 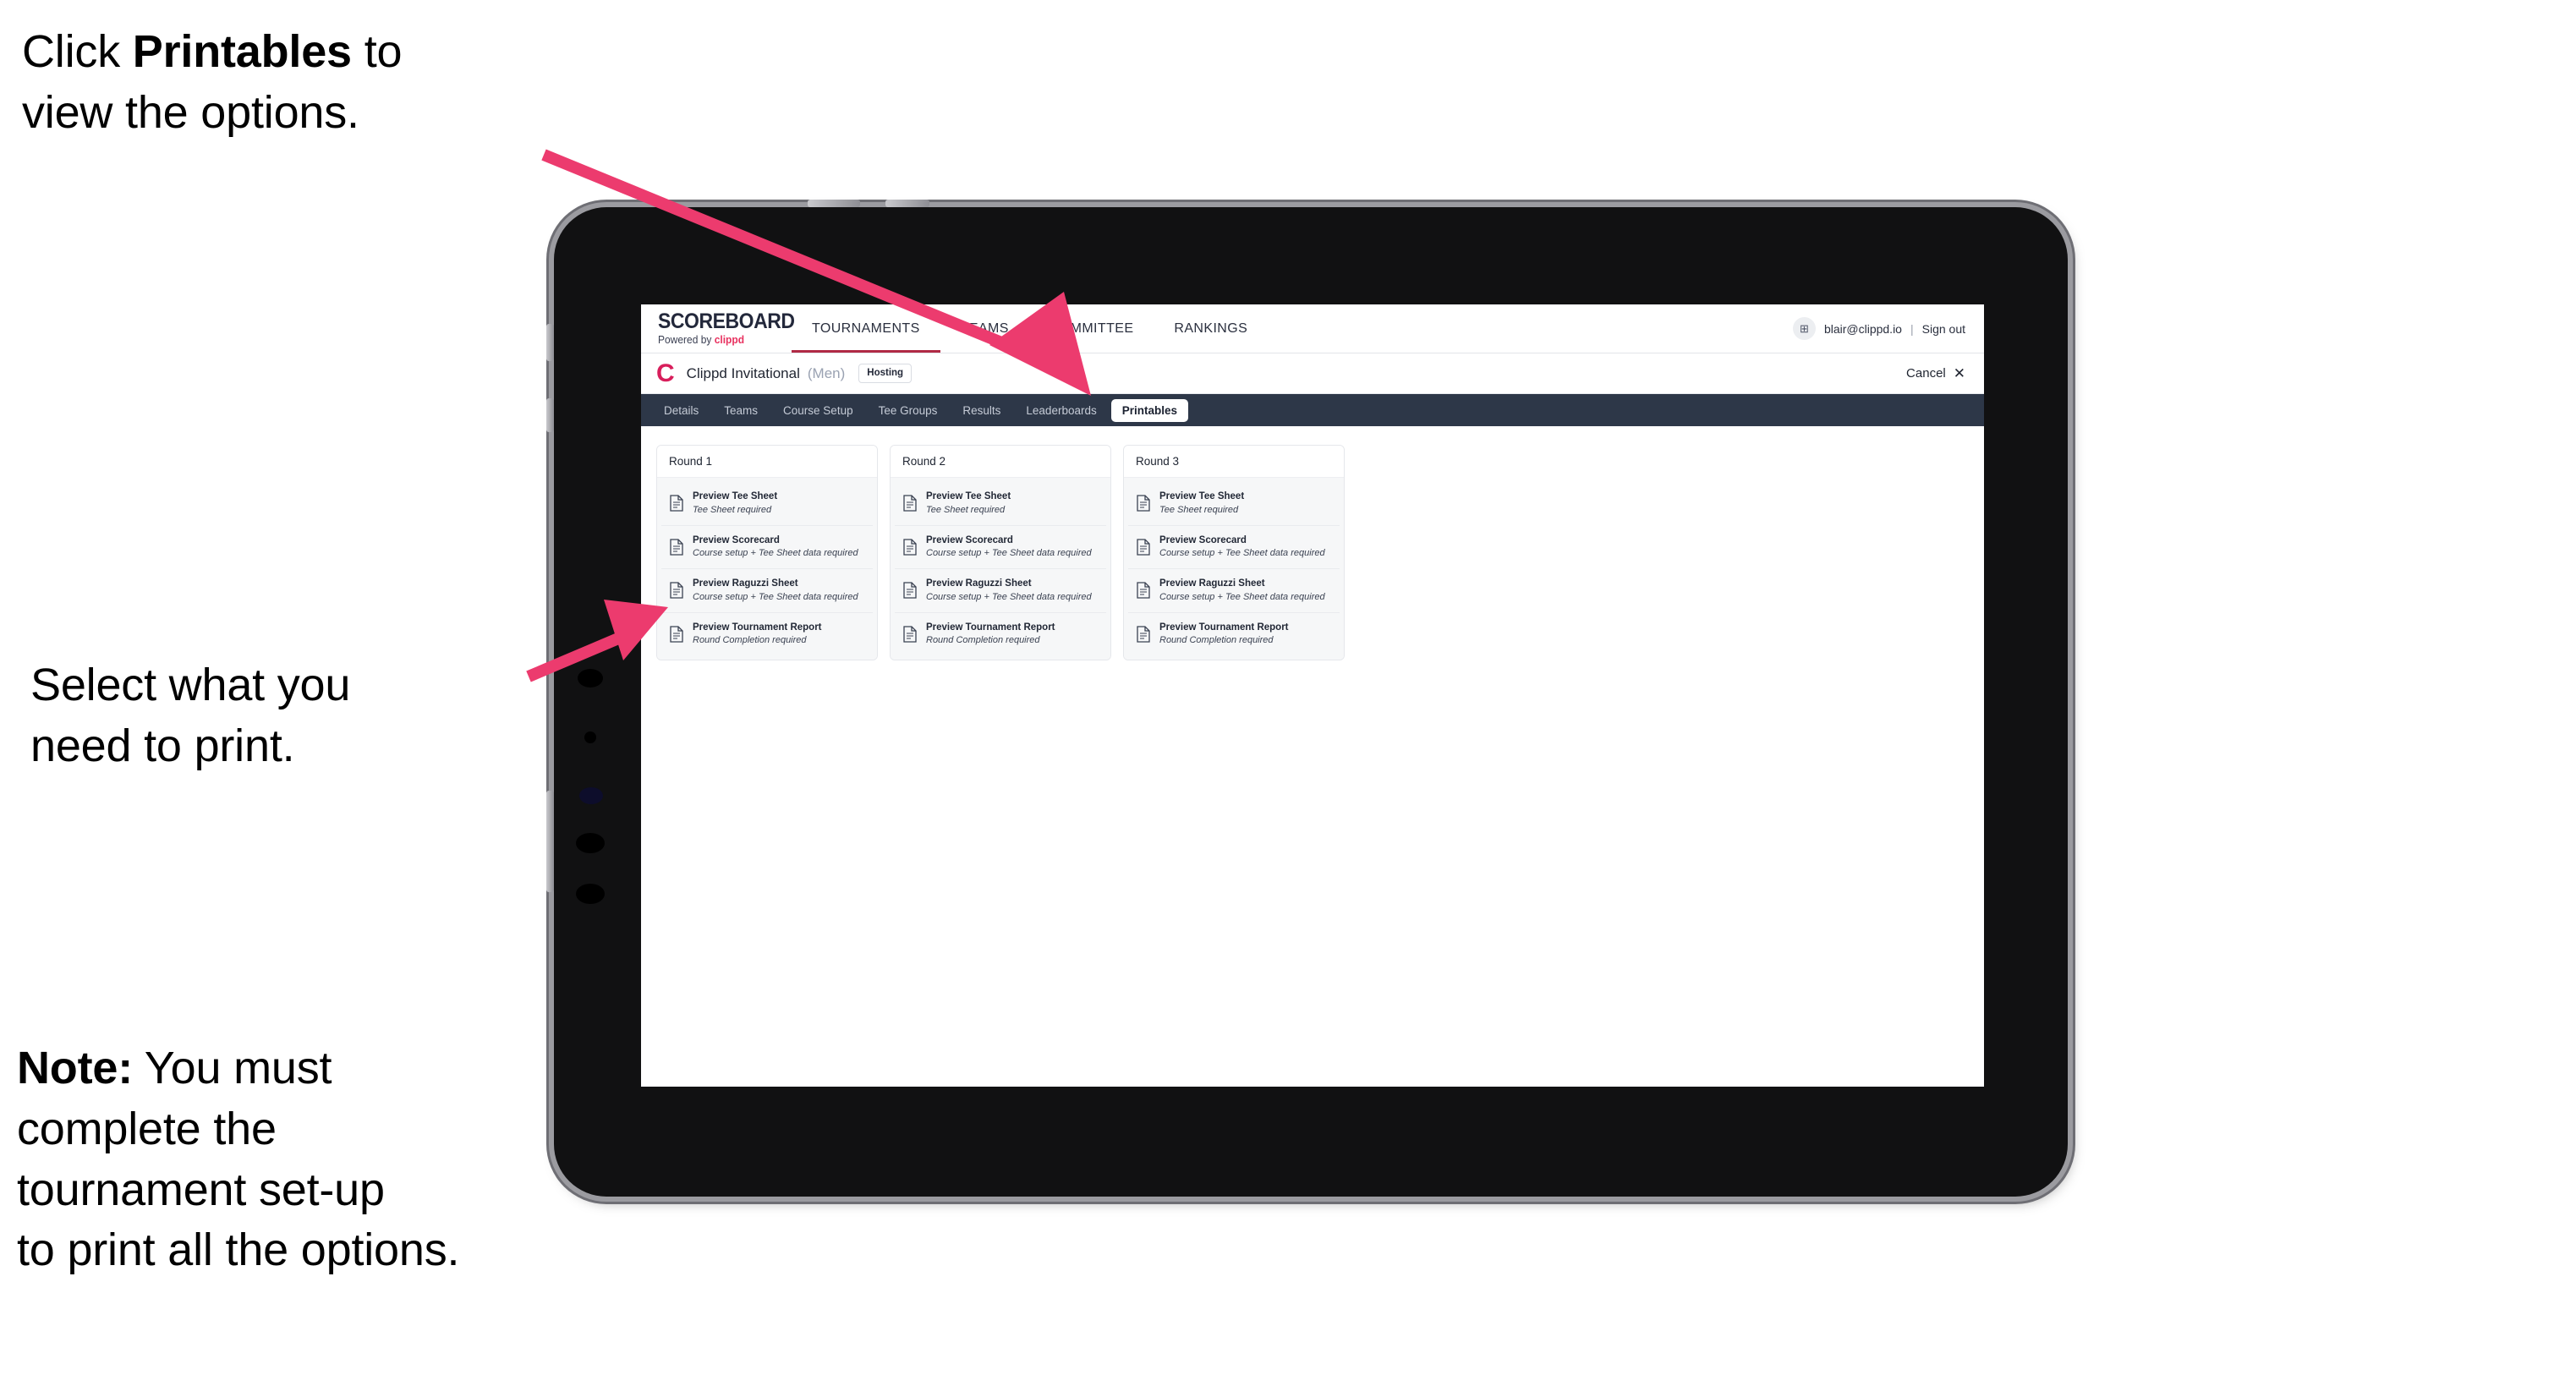 What do you see at coordinates (590, 843) in the screenshot?
I see `tablet-speaker-hole-b` at bounding box center [590, 843].